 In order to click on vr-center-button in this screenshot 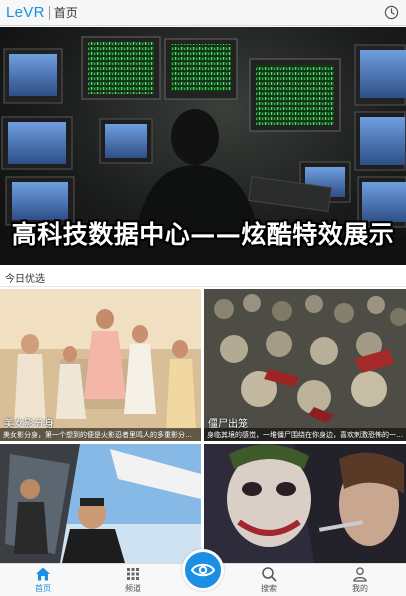, I will do `click(203, 570)`.